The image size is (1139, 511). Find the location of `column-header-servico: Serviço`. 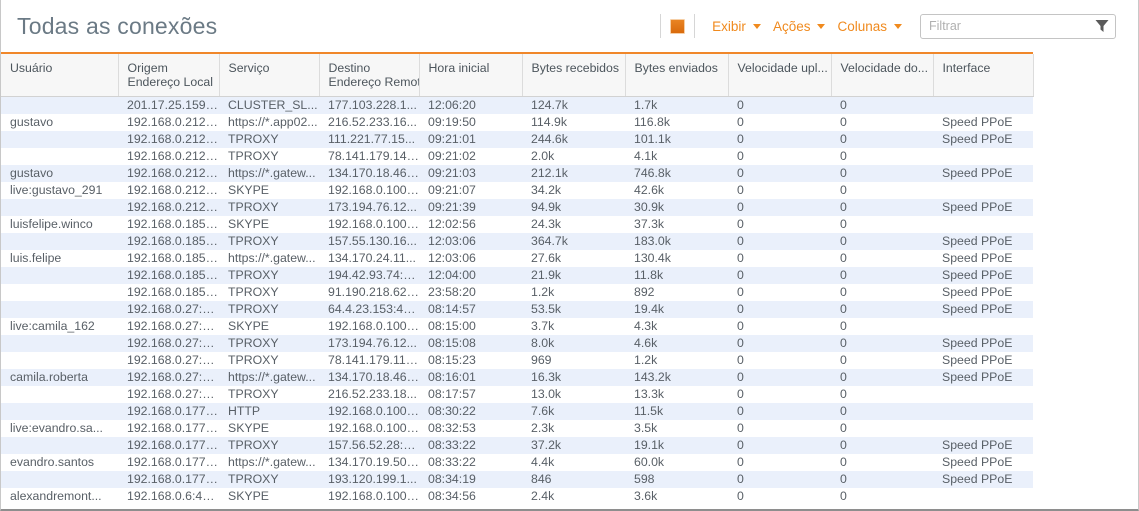

column-header-servico: Serviço is located at coordinates (269, 75).